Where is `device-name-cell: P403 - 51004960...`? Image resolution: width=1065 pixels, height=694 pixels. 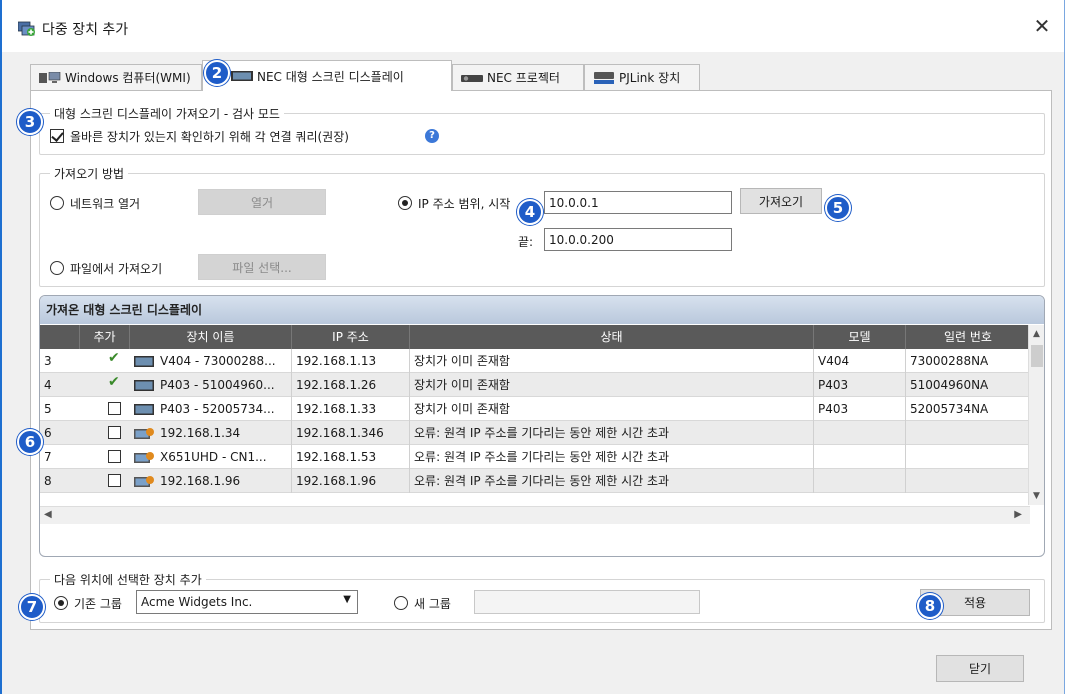
device-name-cell: P403 - 51004960... is located at coordinates (211, 385).